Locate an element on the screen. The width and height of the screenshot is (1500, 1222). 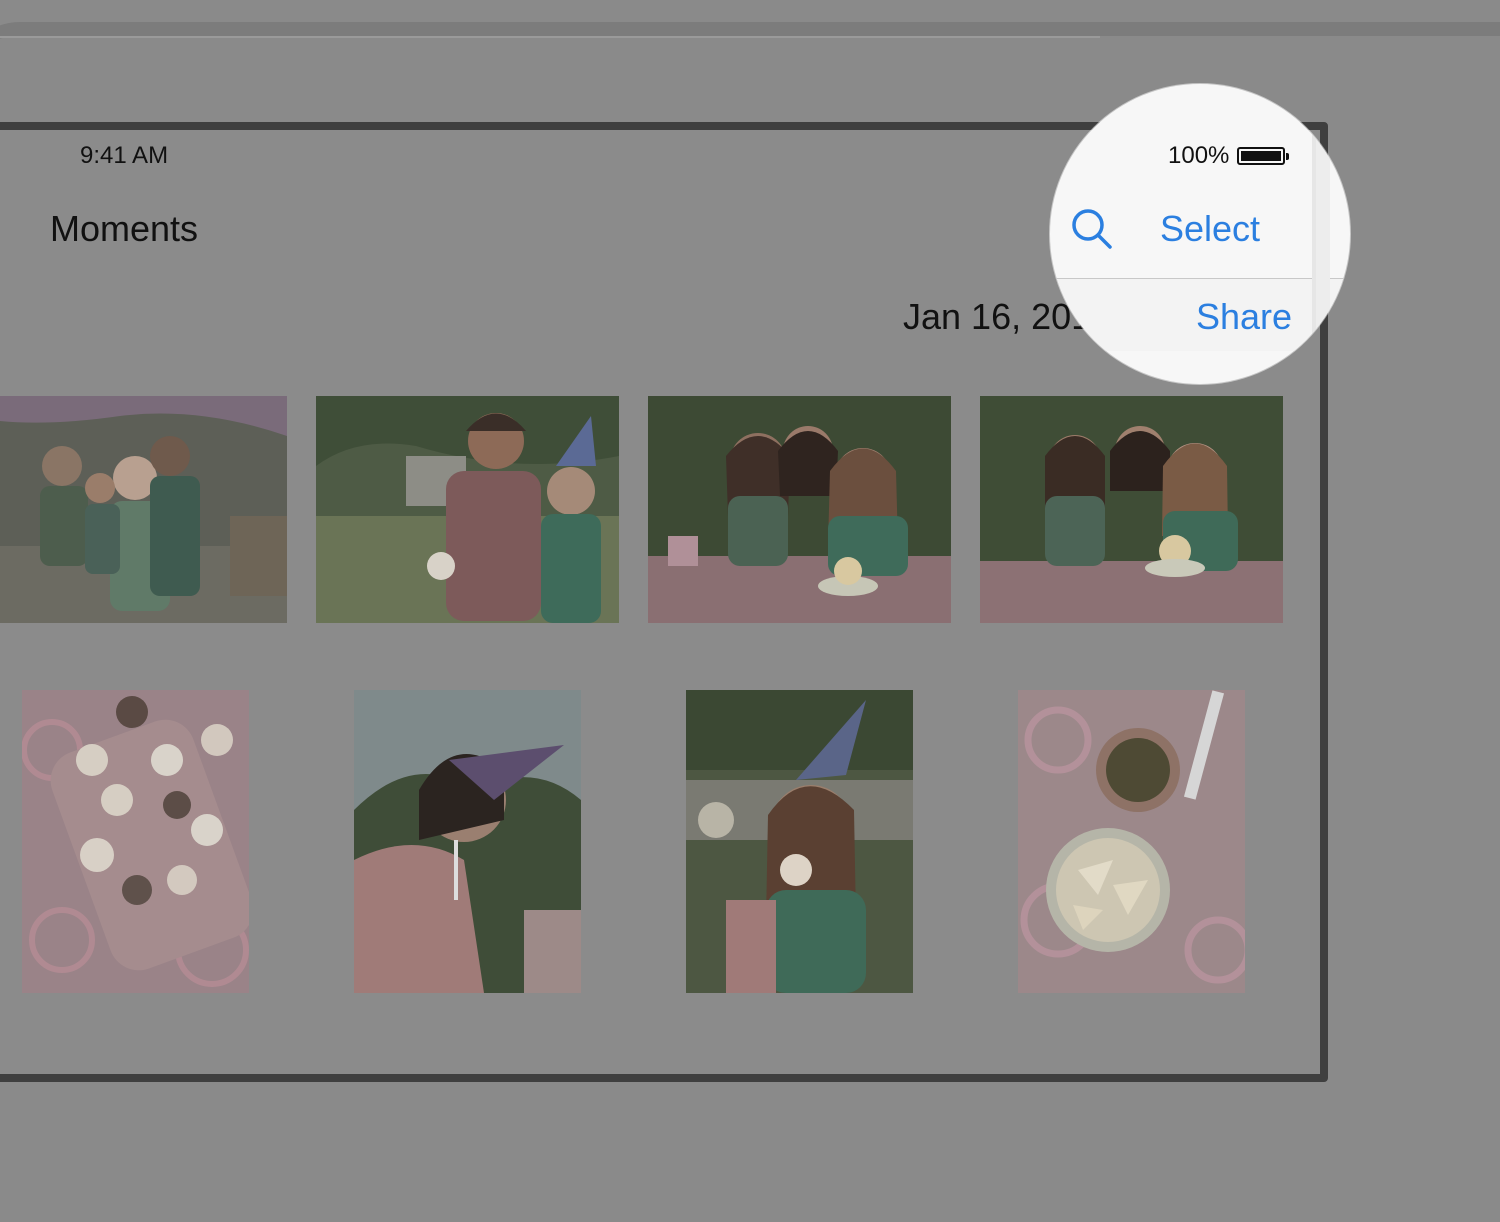
battery-icon is located at coordinates (1263, 156).